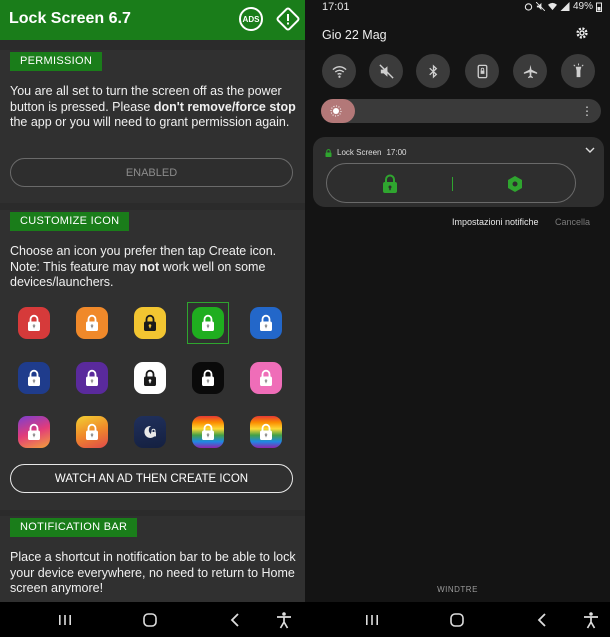 This screenshot has height=637, width=610. Describe the element at coordinates (457, 589) in the screenshot. I see `carrier-label: WINDTRE` at that location.